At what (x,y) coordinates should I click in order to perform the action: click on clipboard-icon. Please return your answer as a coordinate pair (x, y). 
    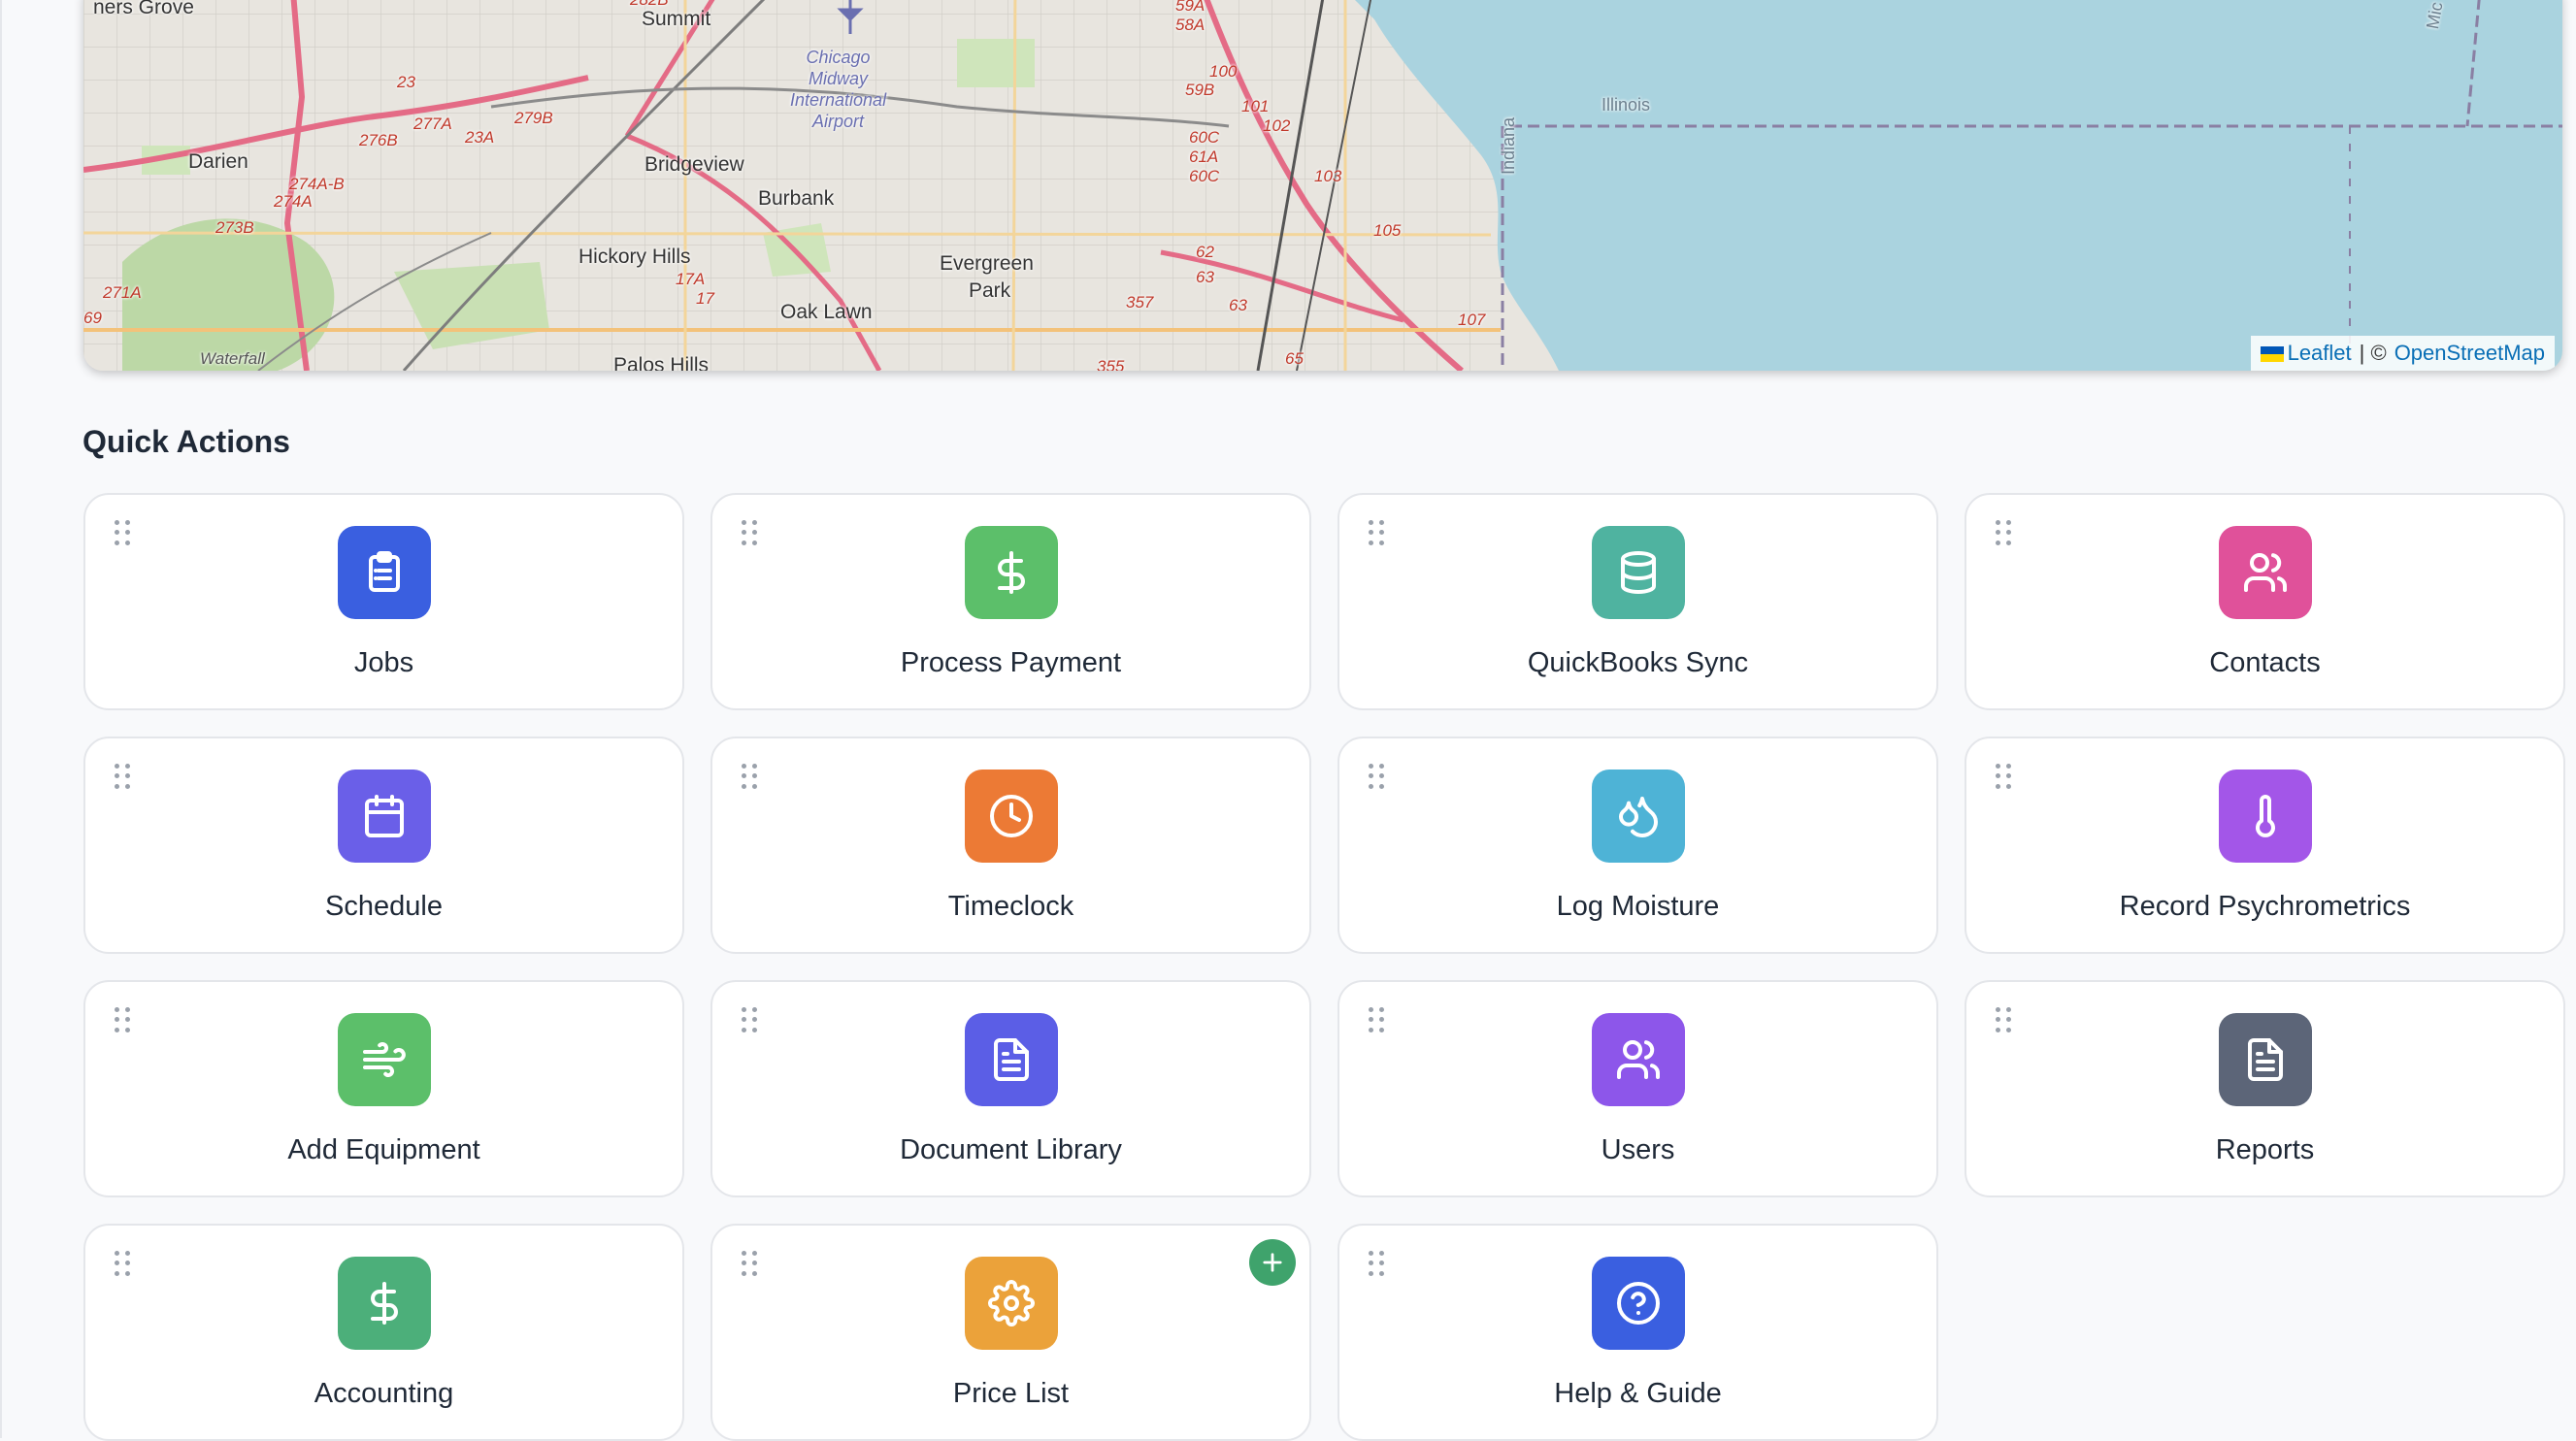
    Looking at the image, I should click on (385, 572).